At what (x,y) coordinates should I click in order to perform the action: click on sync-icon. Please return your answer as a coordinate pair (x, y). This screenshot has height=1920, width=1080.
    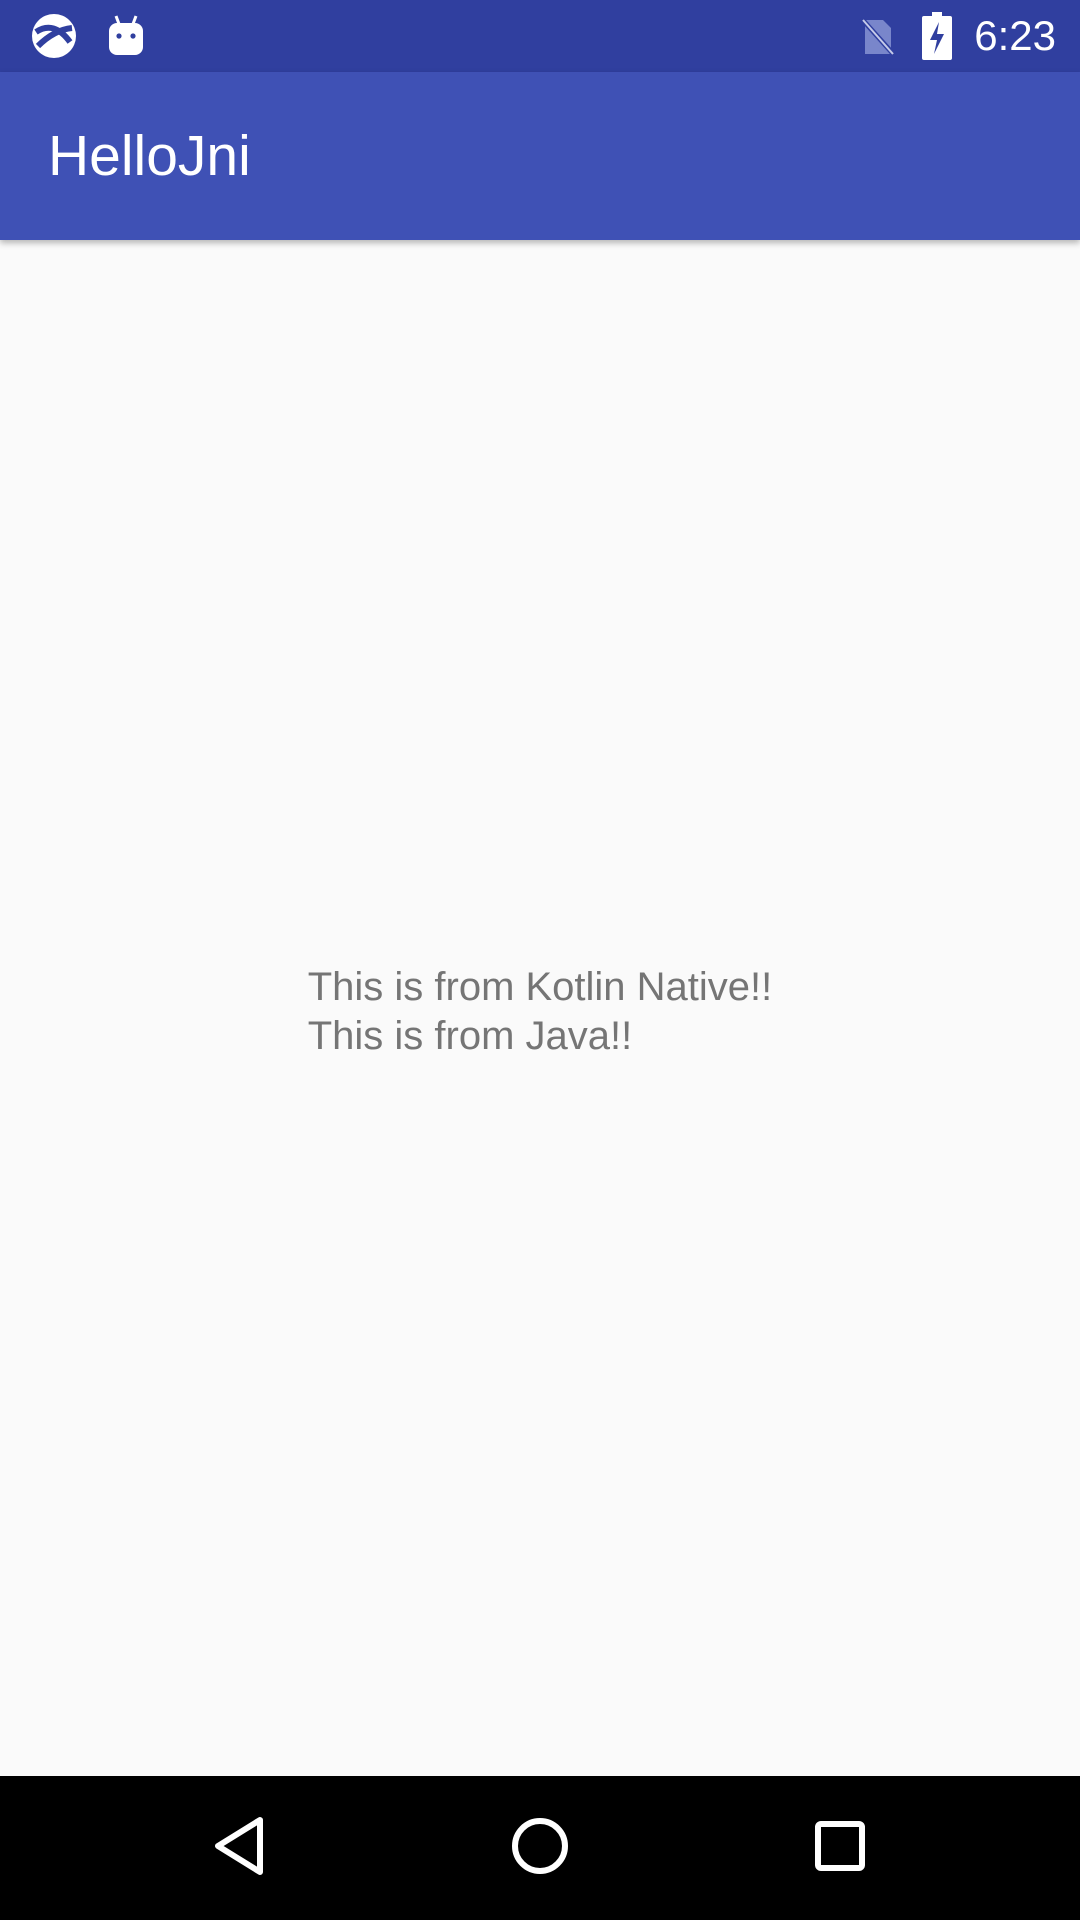
    Looking at the image, I should click on (54, 36).